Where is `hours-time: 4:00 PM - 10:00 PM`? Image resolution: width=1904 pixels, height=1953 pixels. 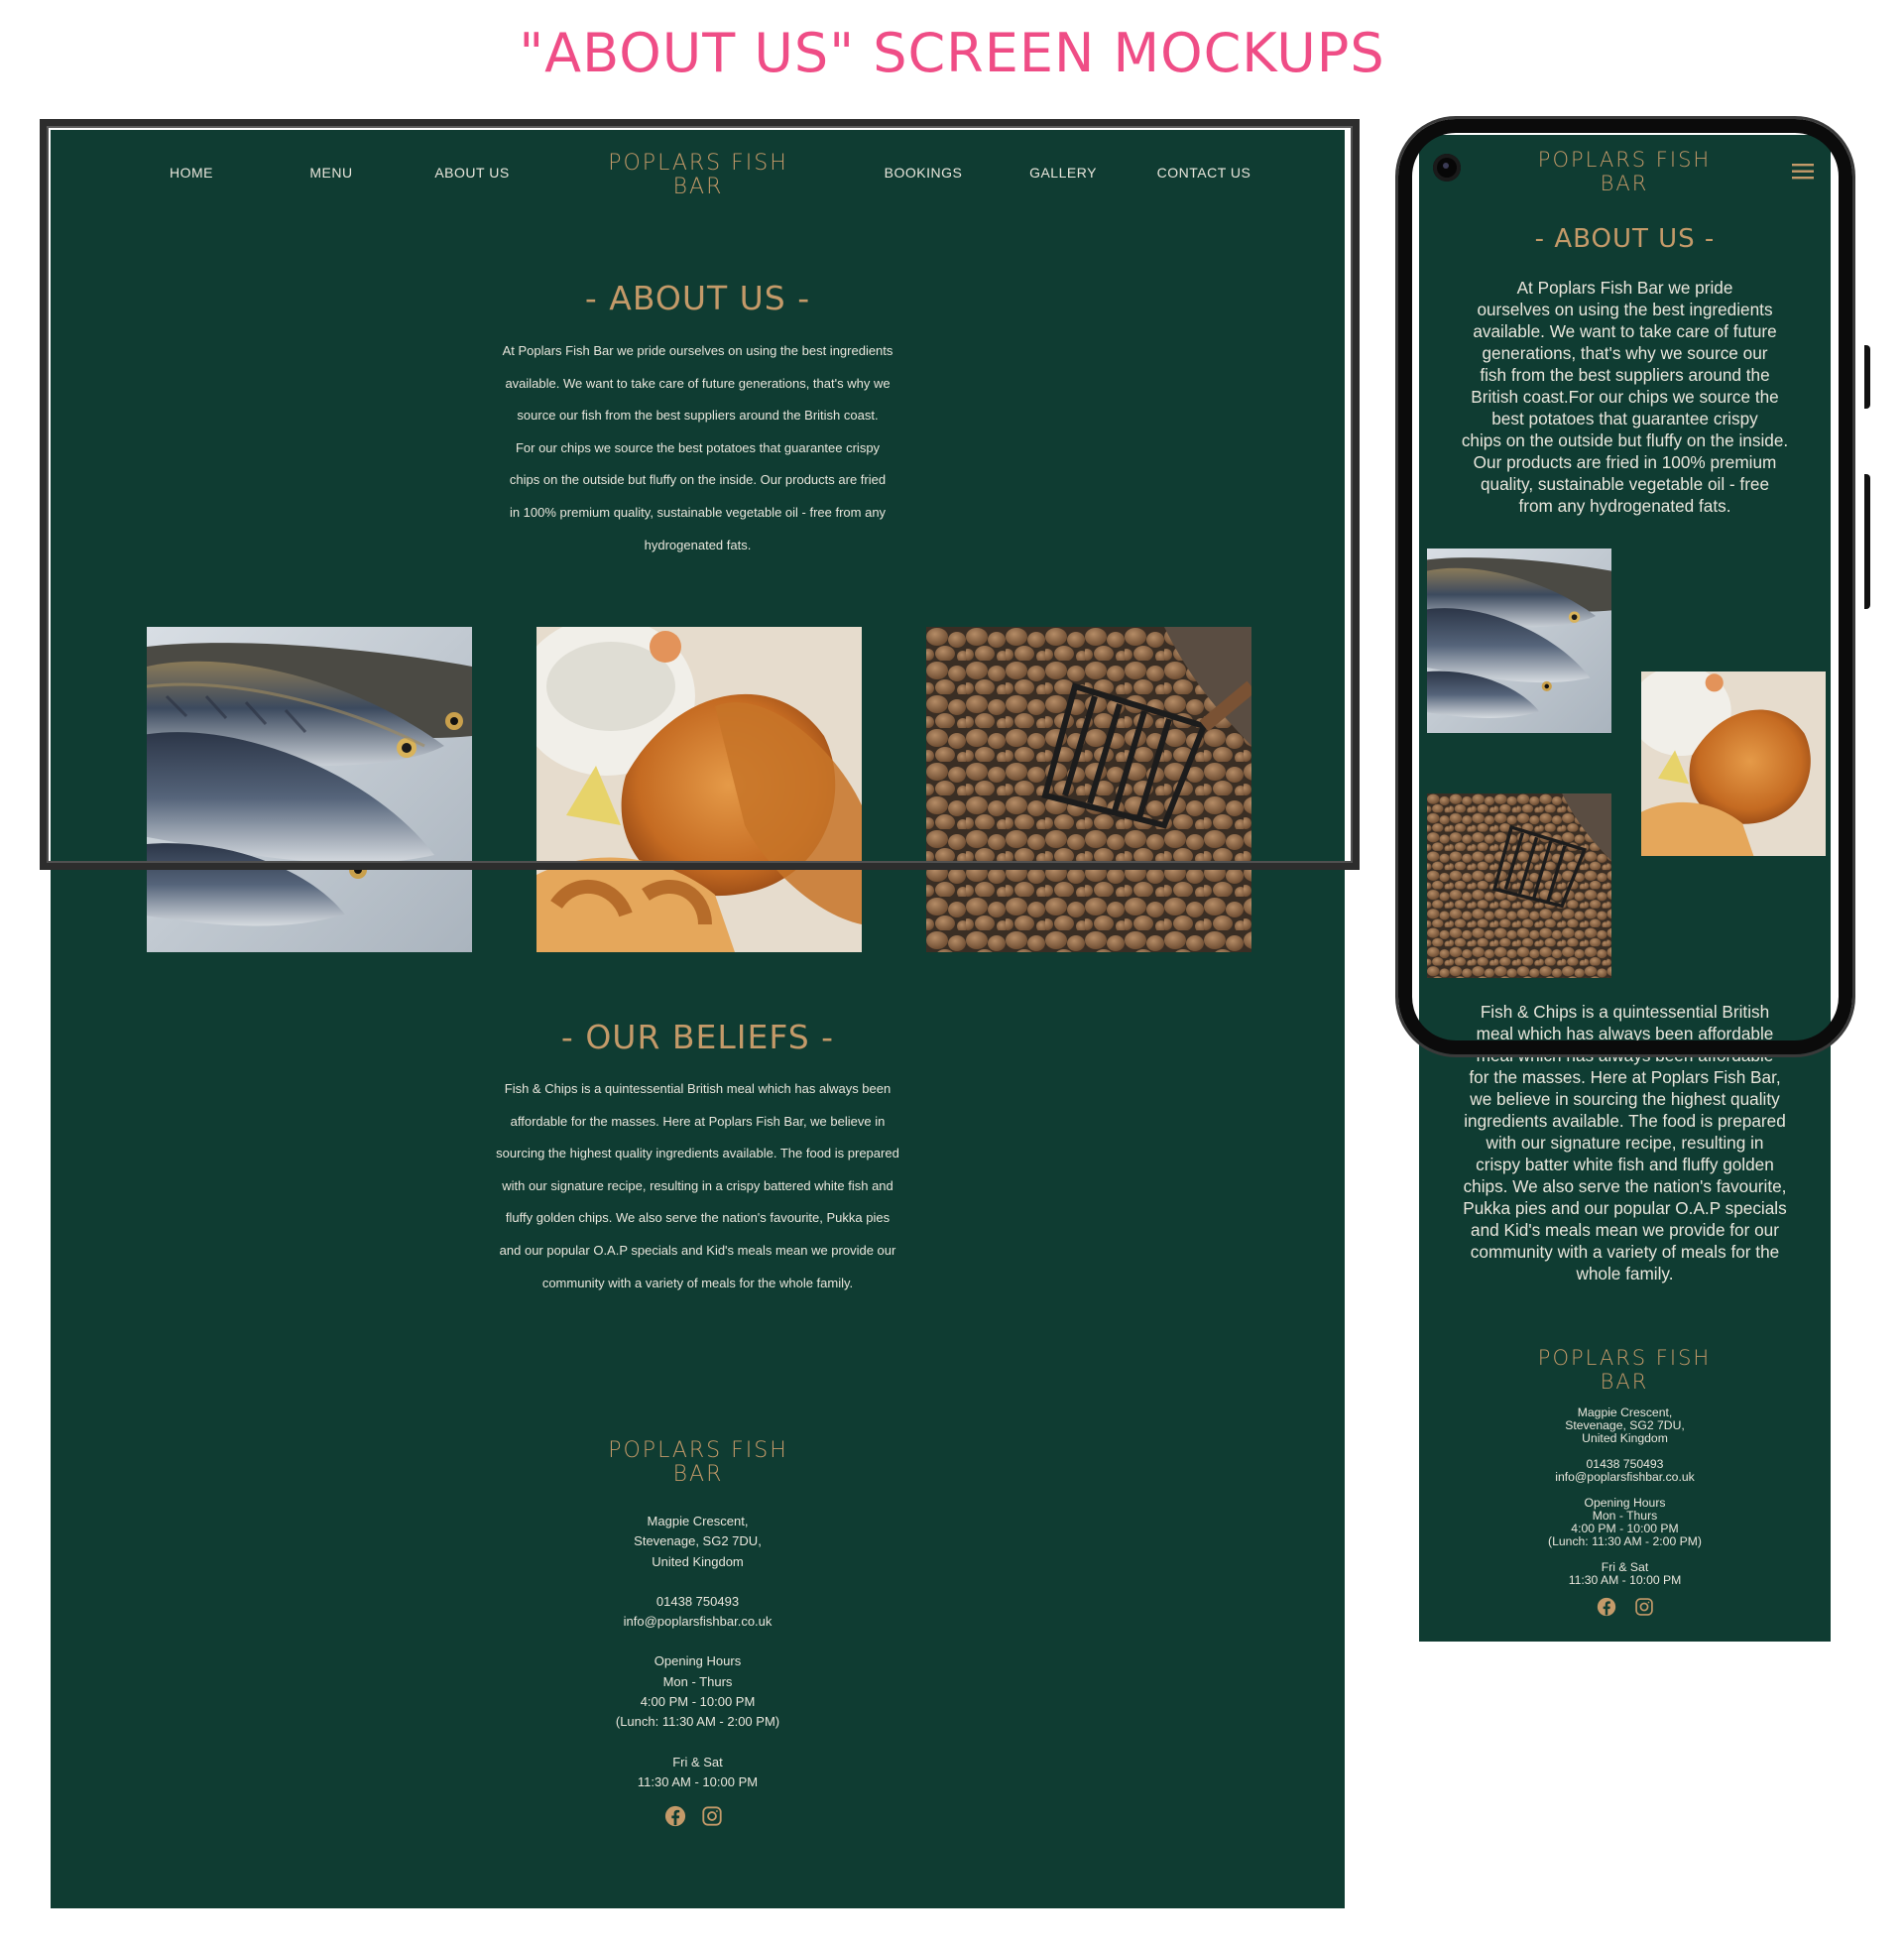
hours-time: 4:00 PM - 10:00 PM is located at coordinates (698, 1702).